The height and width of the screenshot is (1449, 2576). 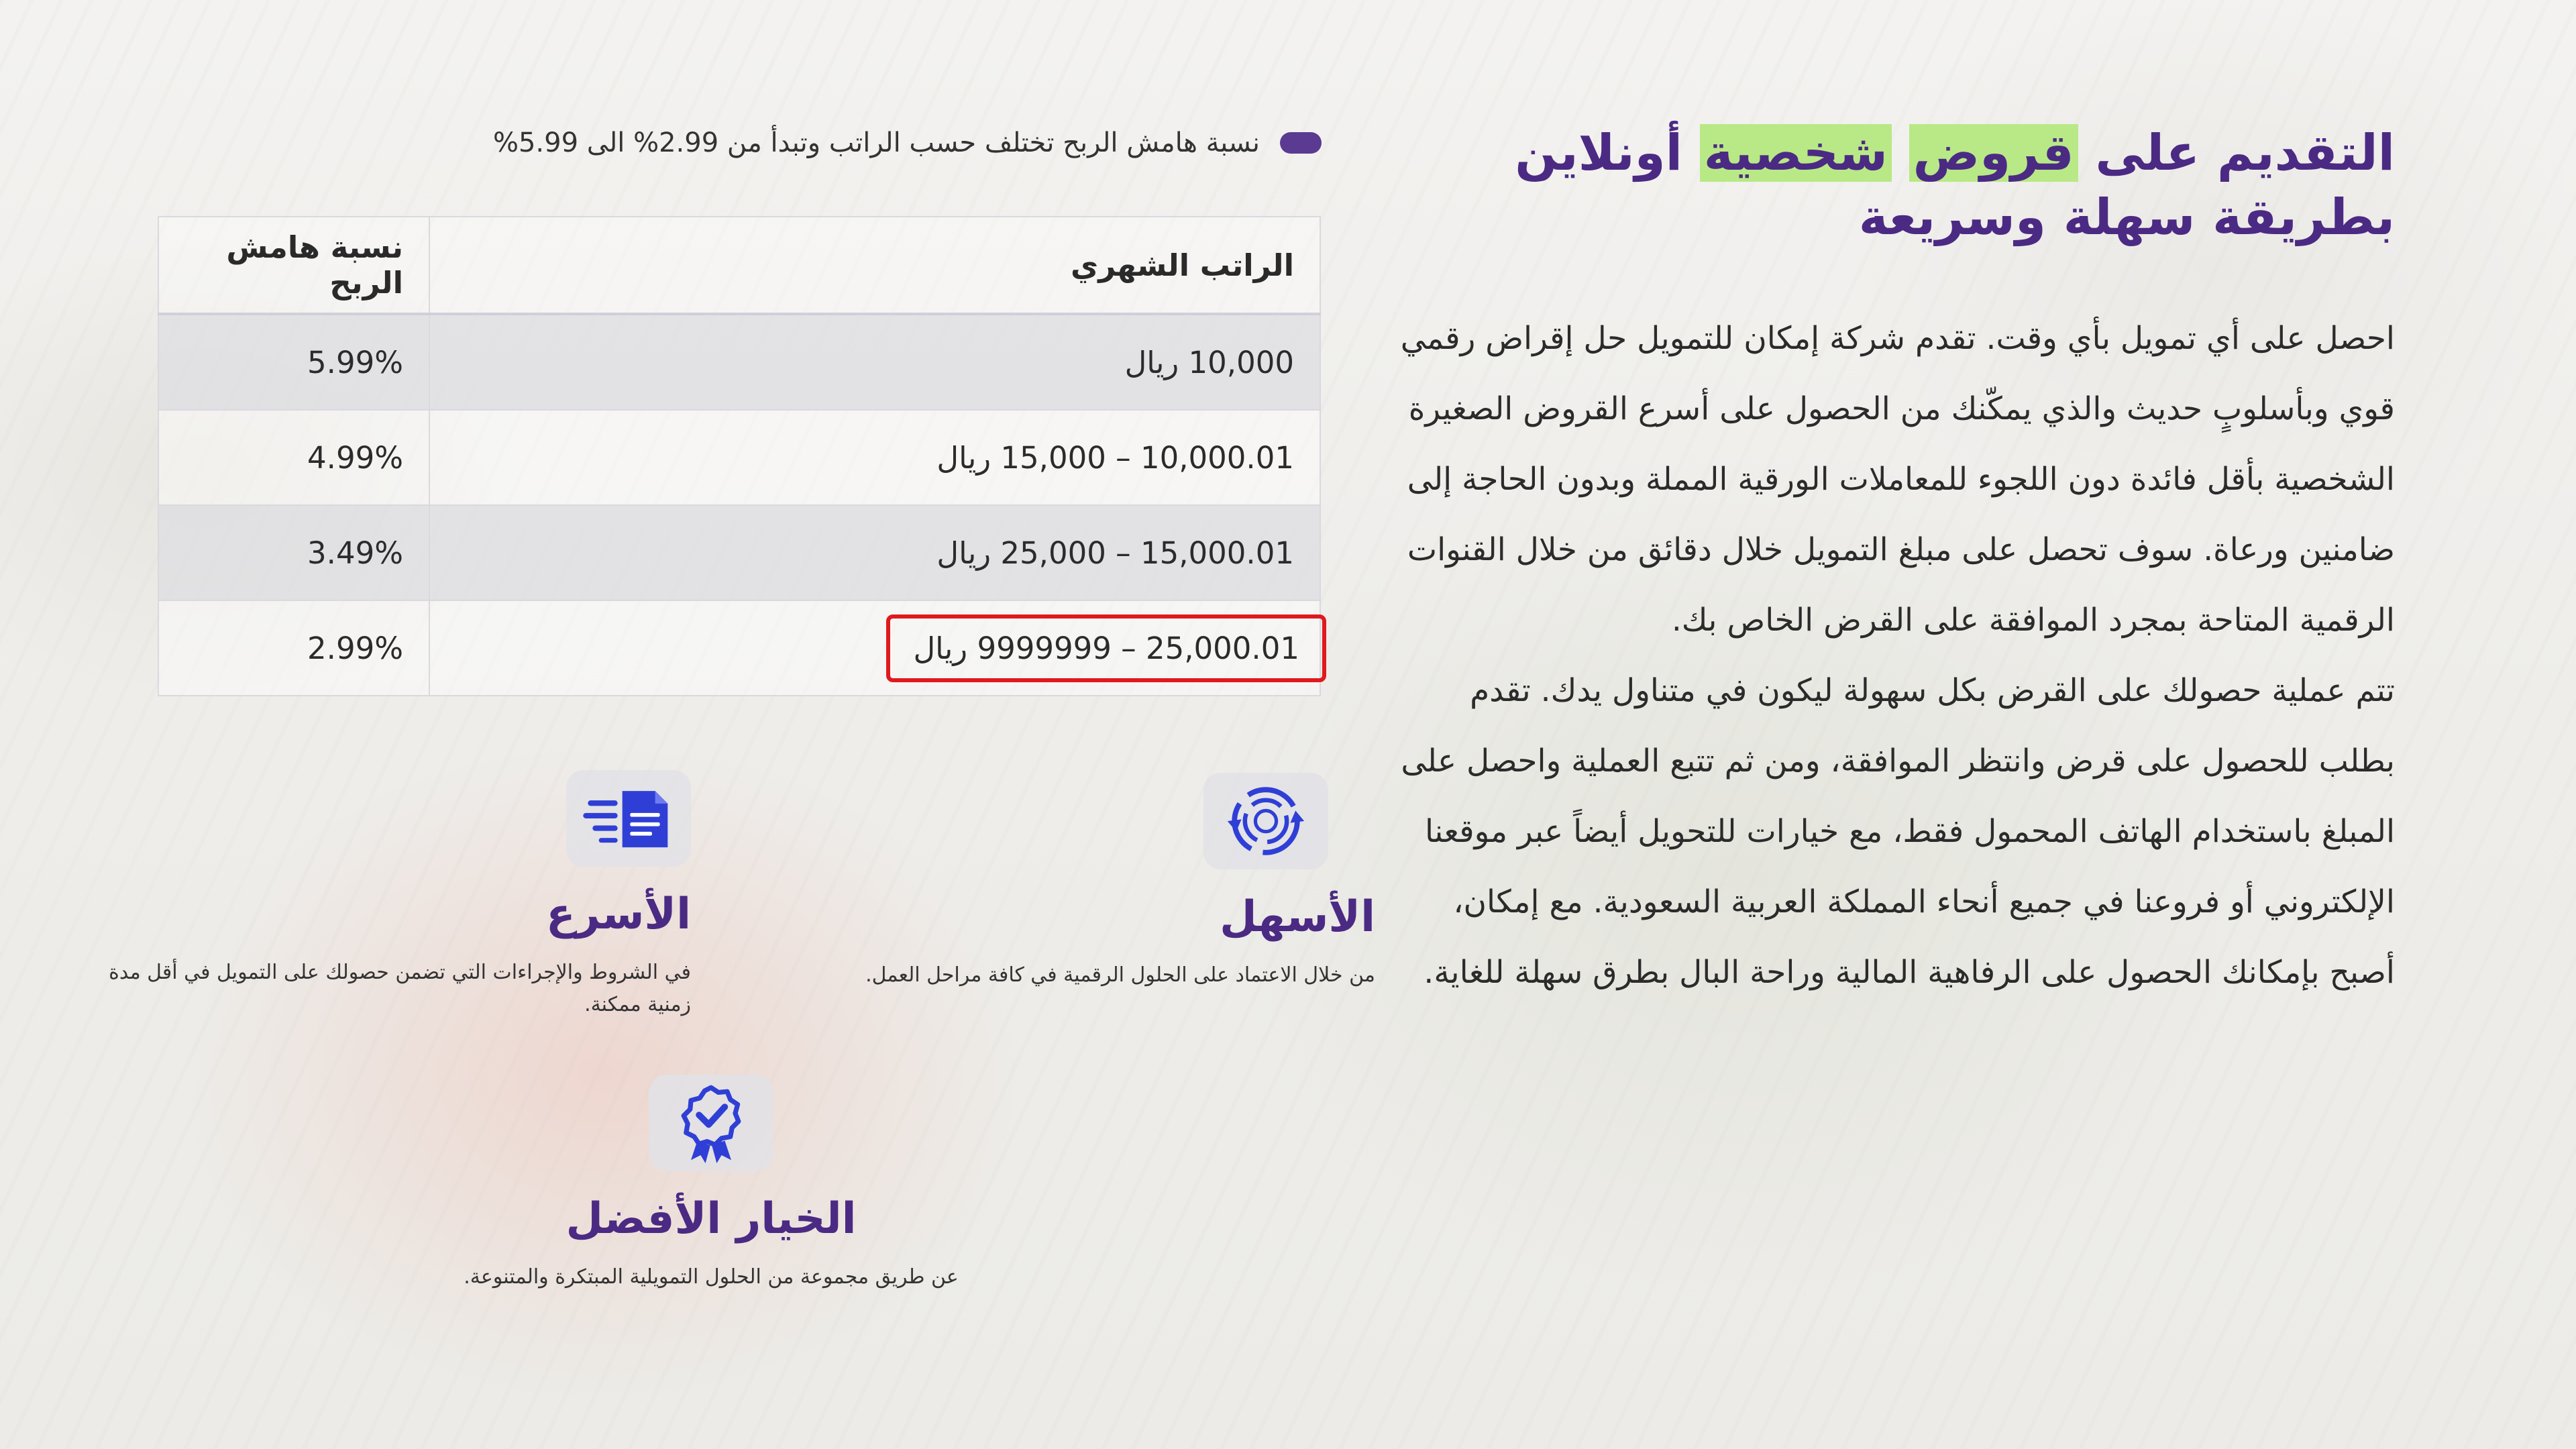 I want to click on fast-document-icon, so click(x=628, y=818).